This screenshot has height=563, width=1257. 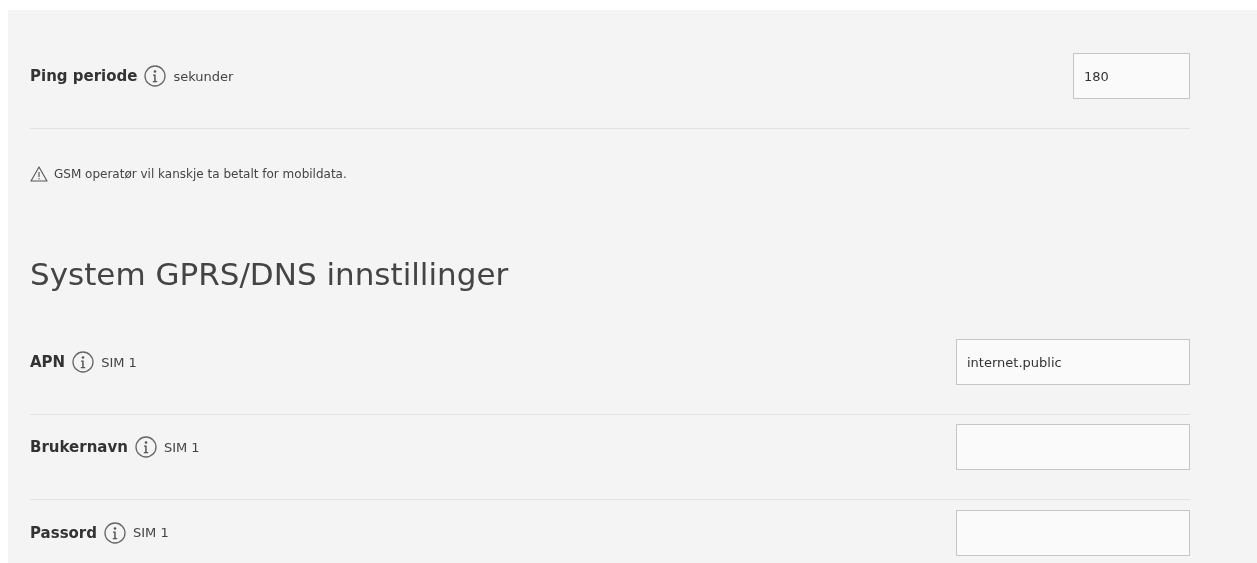 What do you see at coordinates (203, 76) in the screenshot?
I see `unit-label: sekunder` at bounding box center [203, 76].